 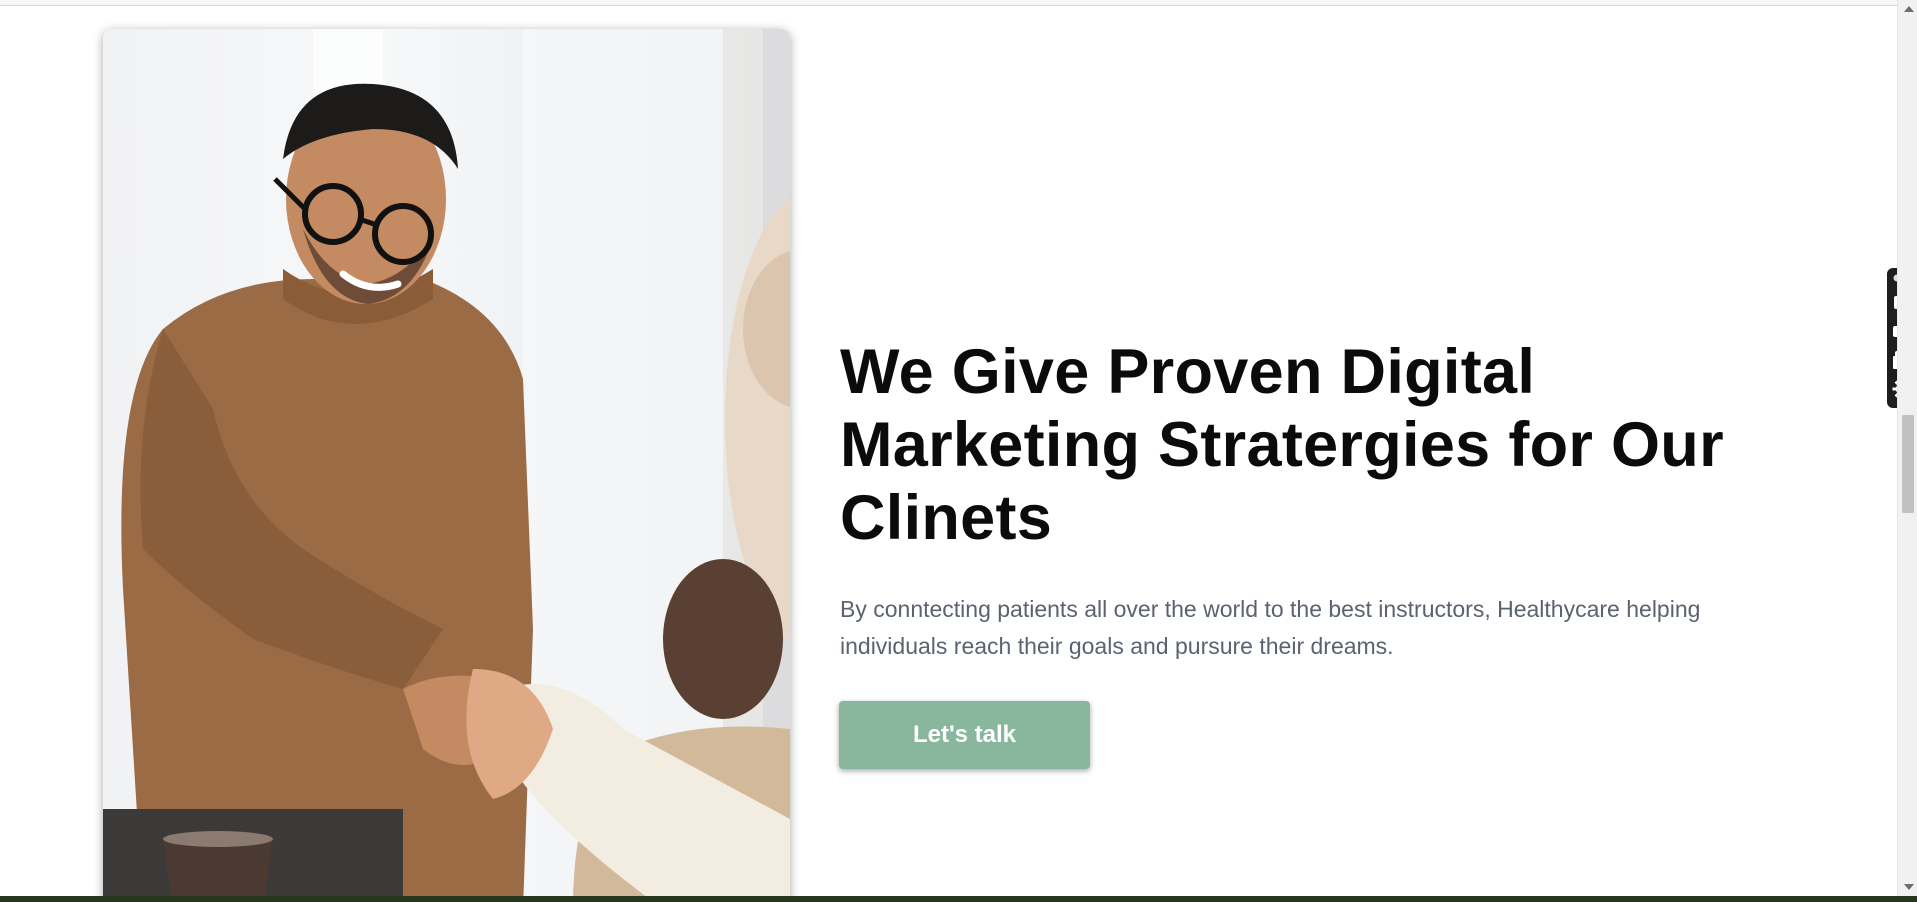 What do you see at coordinates (958, 899) in the screenshot?
I see `next-section-edge` at bounding box center [958, 899].